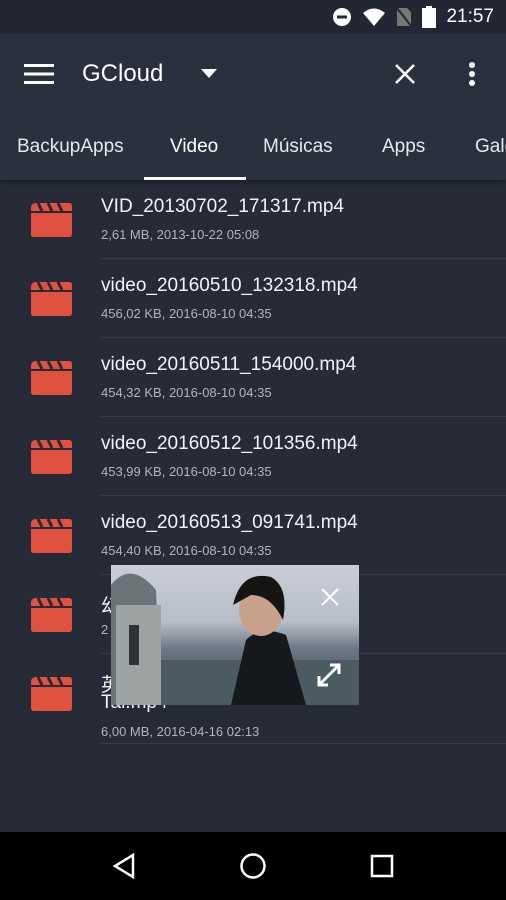  Describe the element at coordinates (180, 234) in the screenshot. I see `file-meta: 2,61 MB, 2013-10-22 05:08` at that location.